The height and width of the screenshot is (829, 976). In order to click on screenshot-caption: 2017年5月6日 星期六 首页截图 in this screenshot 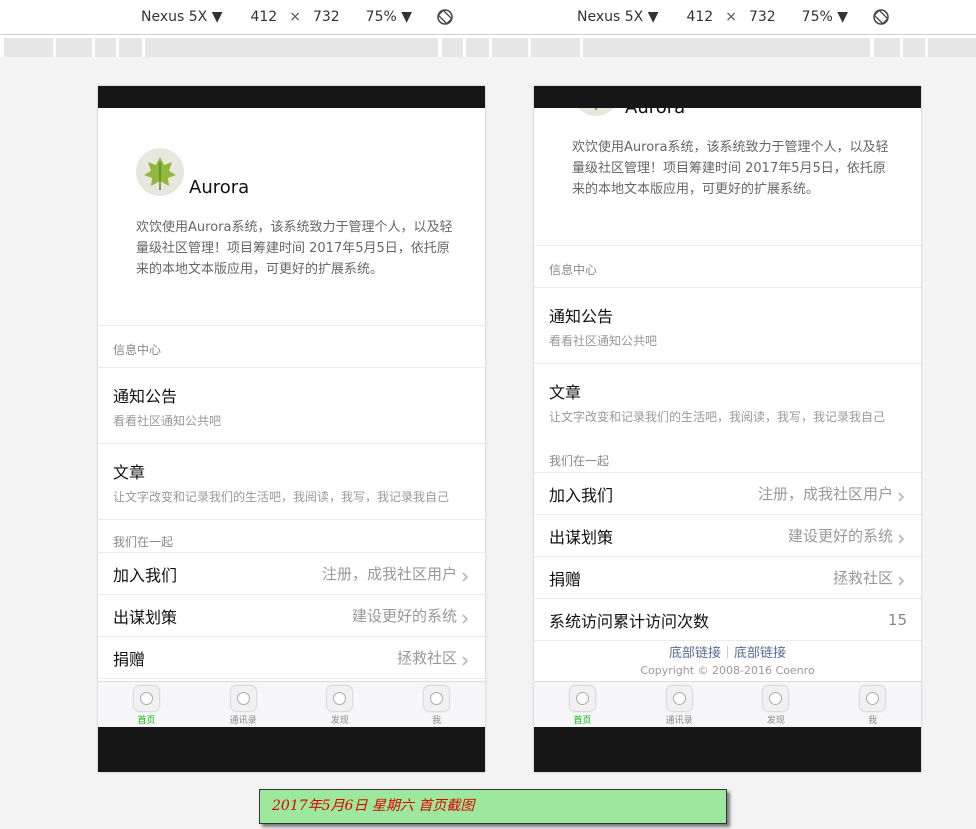, I will do `click(493, 806)`.